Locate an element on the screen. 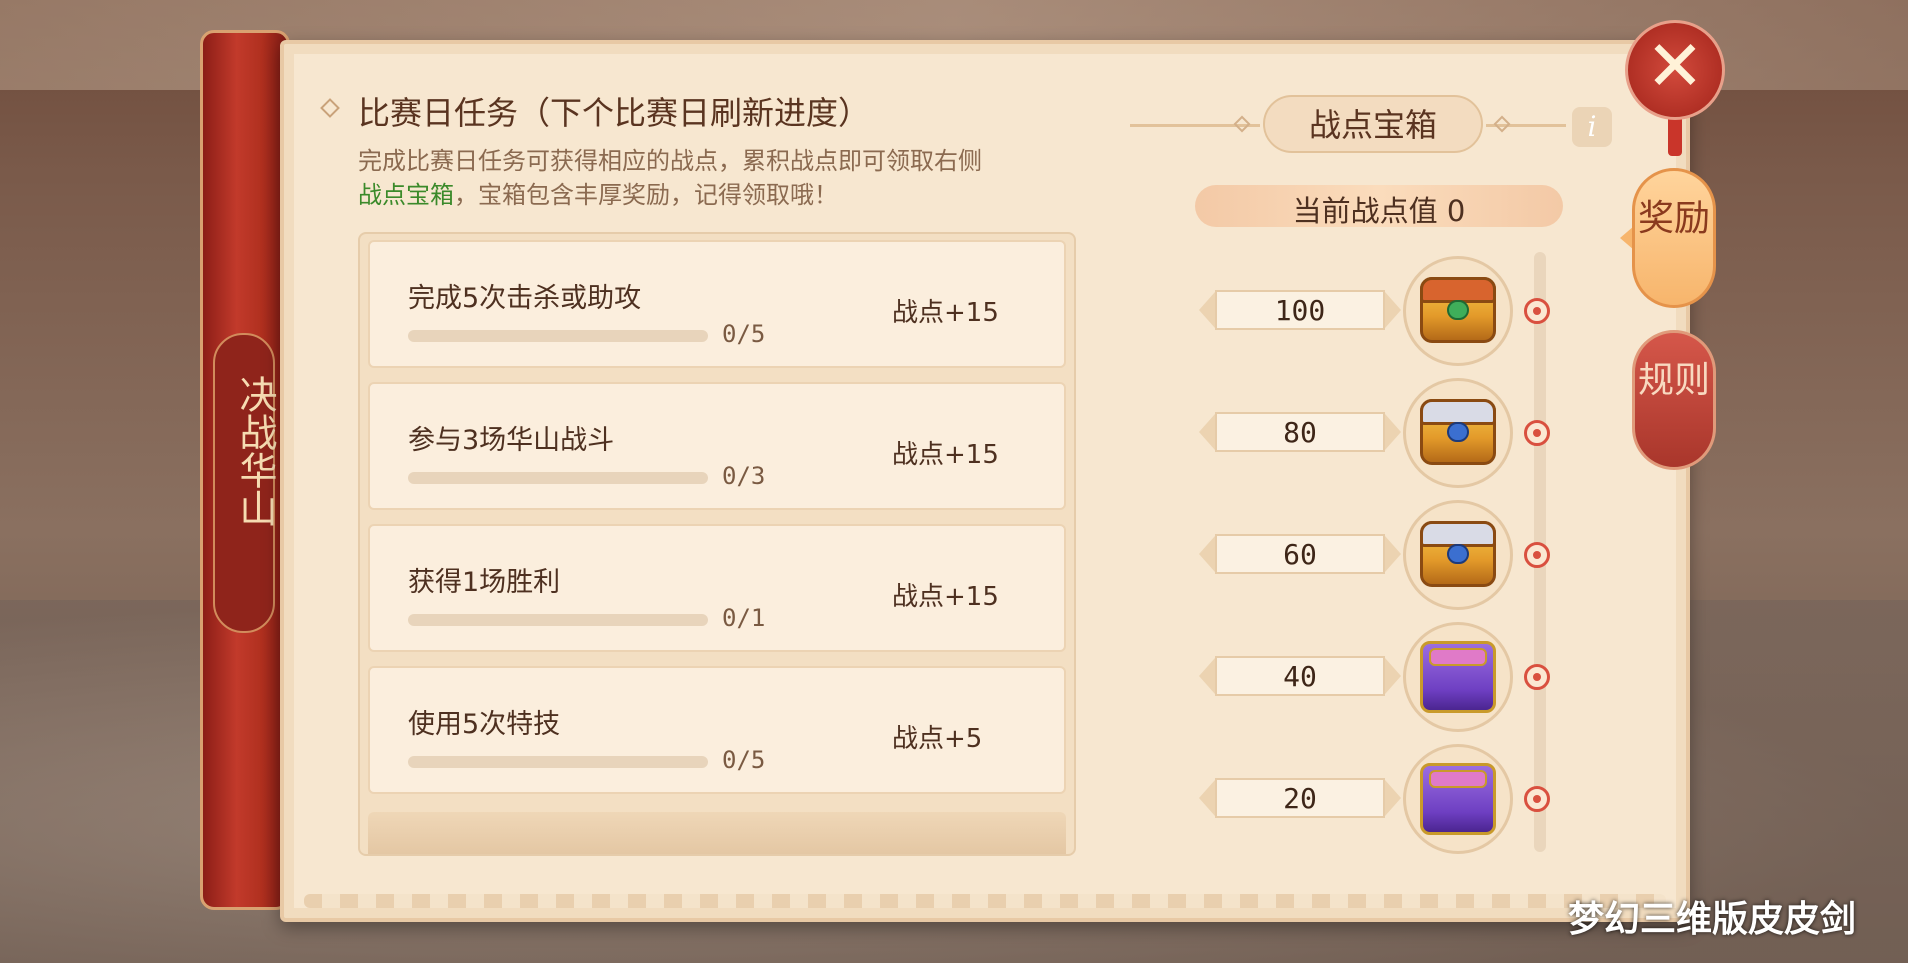 The image size is (1908, 963). side-scroll-plaque: 决战华山 is located at coordinates (245, 483).